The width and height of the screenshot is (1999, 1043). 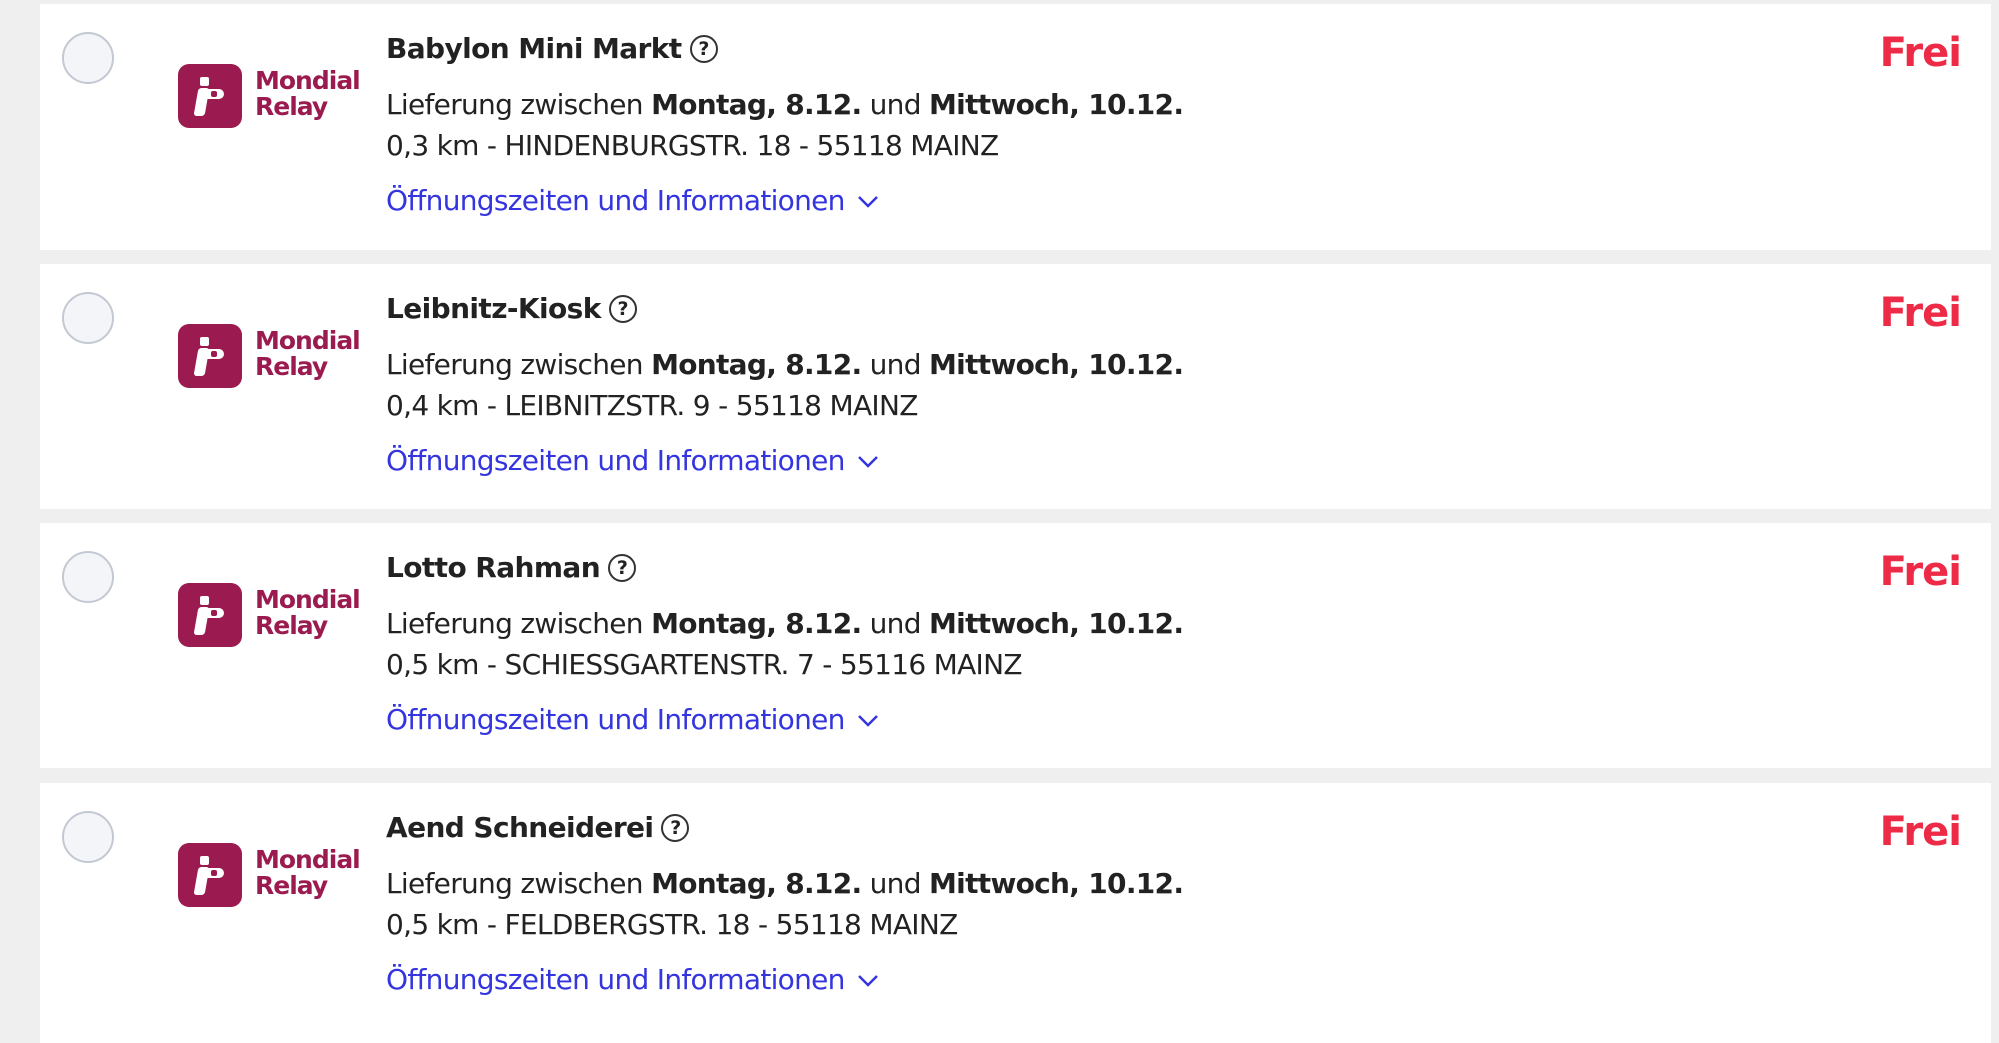 What do you see at coordinates (520, 827) in the screenshot?
I see `pickup-point-name: Aend Schneiderei` at bounding box center [520, 827].